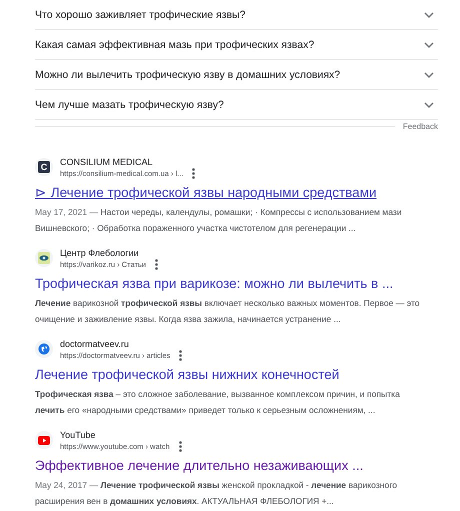 The image size is (460, 511). Describe the element at coordinates (236, 374) in the screenshot. I see `result-title-link: Лечение трофической язвы нижних конечностей` at that location.